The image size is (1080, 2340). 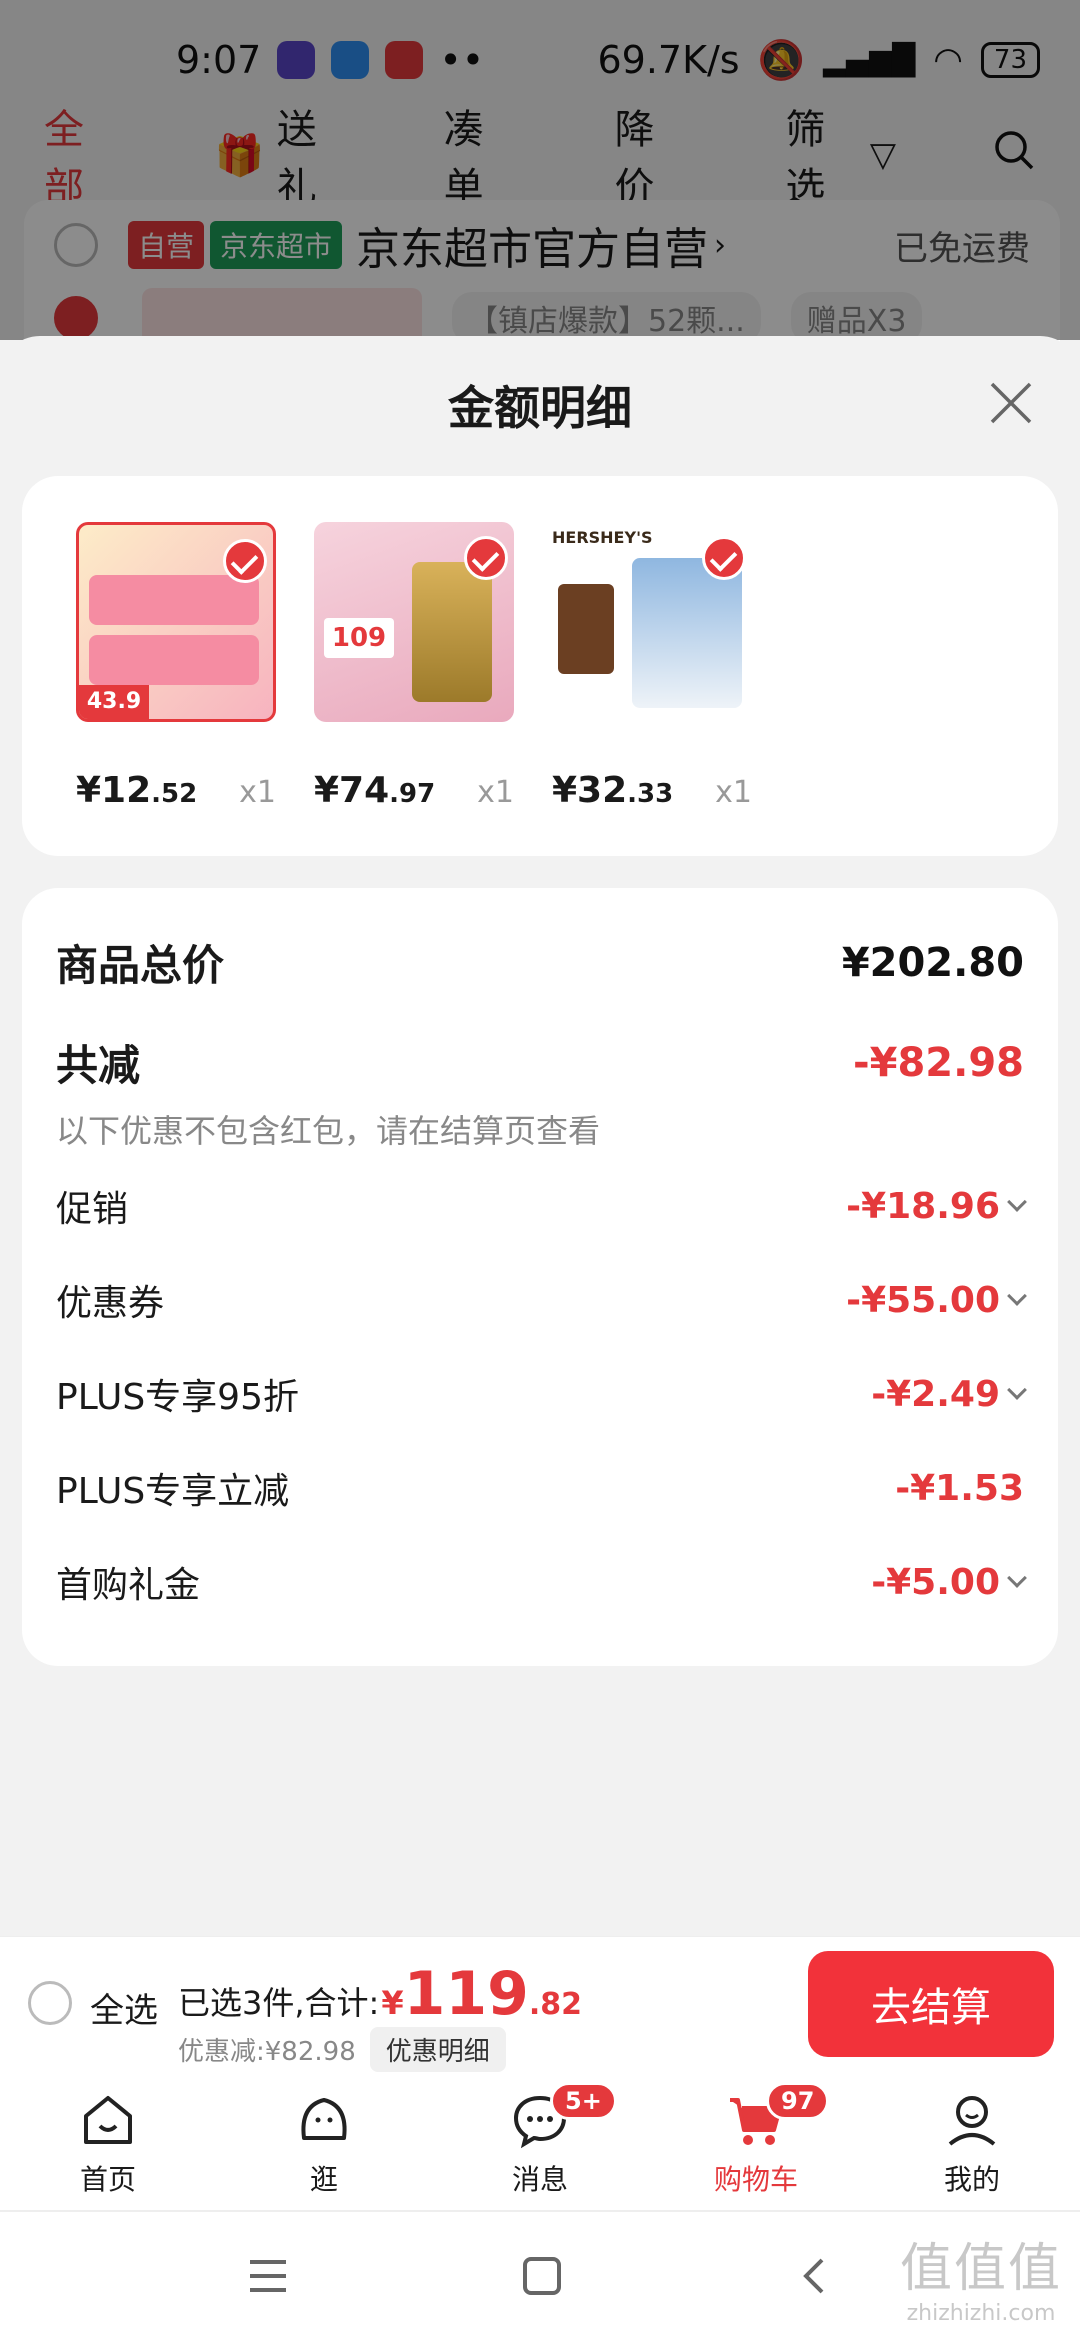 What do you see at coordinates (541, 1582) in the screenshot?
I see `discount-row-first-purchase: 首购礼金 -¥5.00` at bounding box center [541, 1582].